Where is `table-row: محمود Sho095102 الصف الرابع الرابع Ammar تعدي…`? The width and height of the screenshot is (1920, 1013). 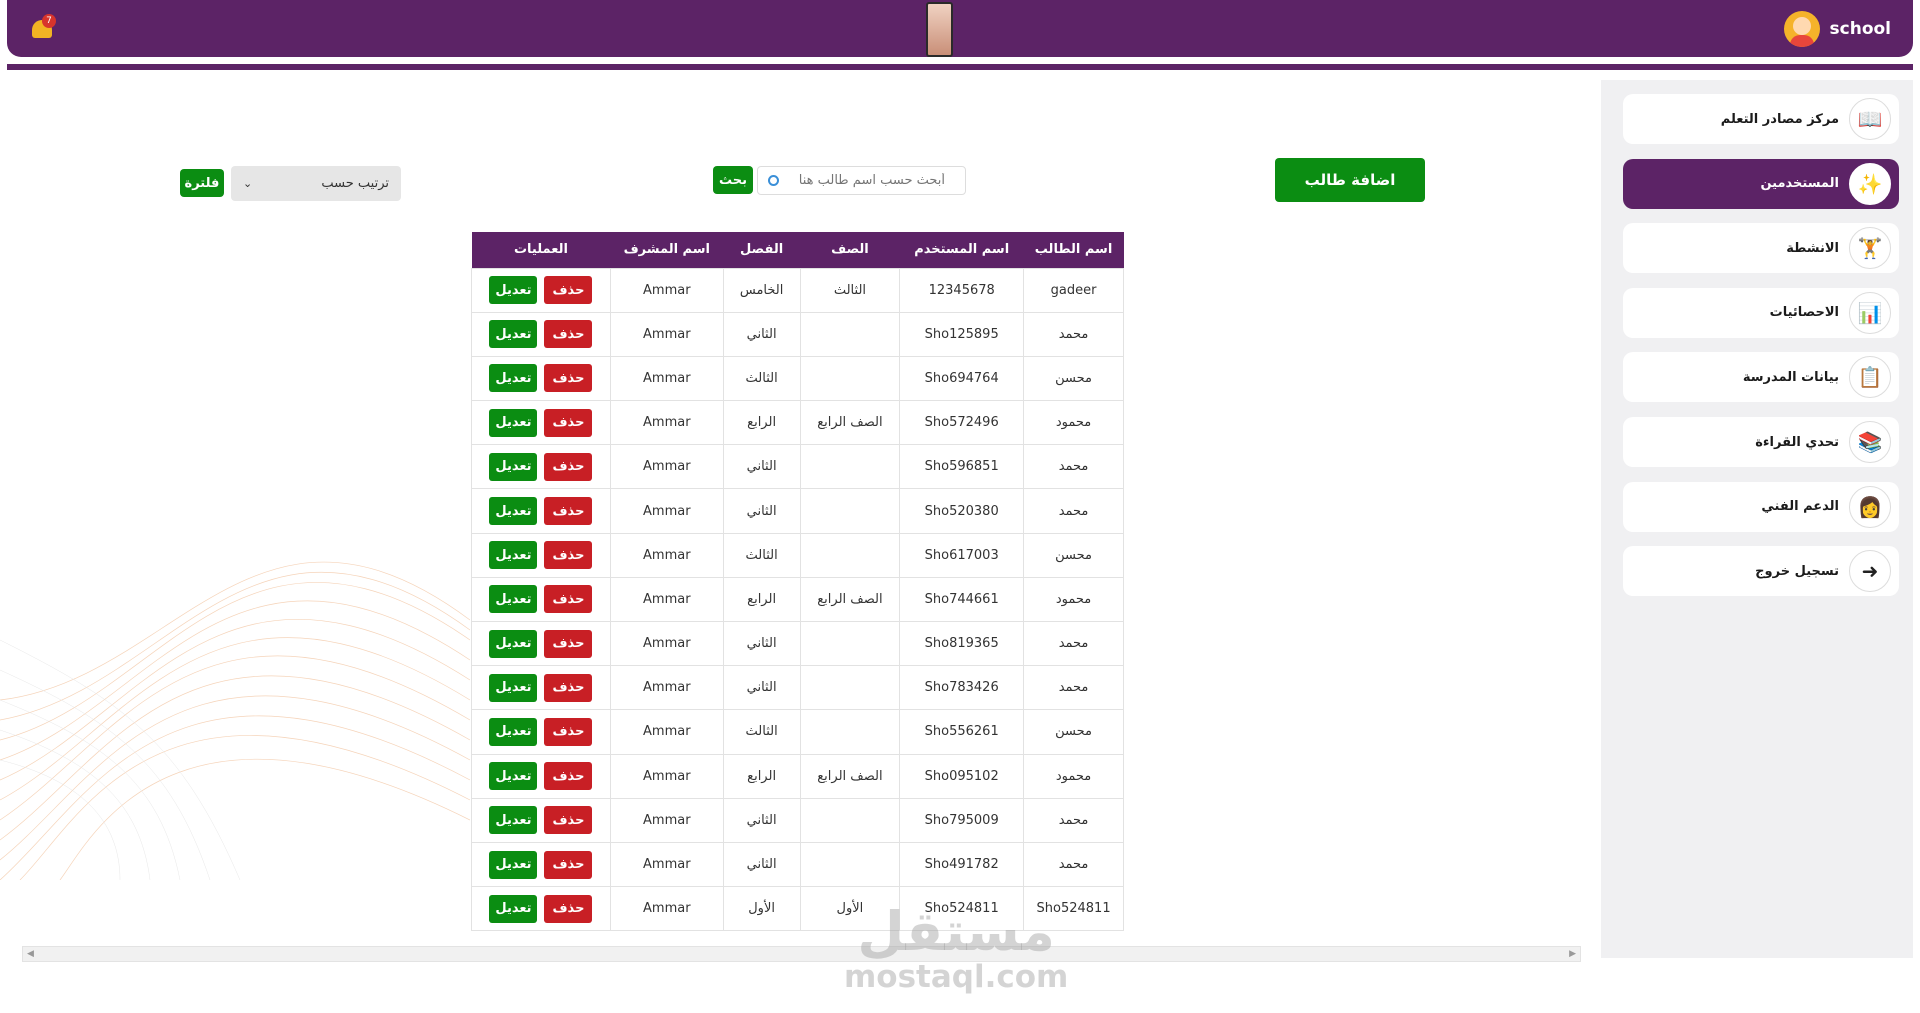 table-row: محمود Sho095102 الصف الرابع الرابع Ammar تعدي… is located at coordinates (797, 776).